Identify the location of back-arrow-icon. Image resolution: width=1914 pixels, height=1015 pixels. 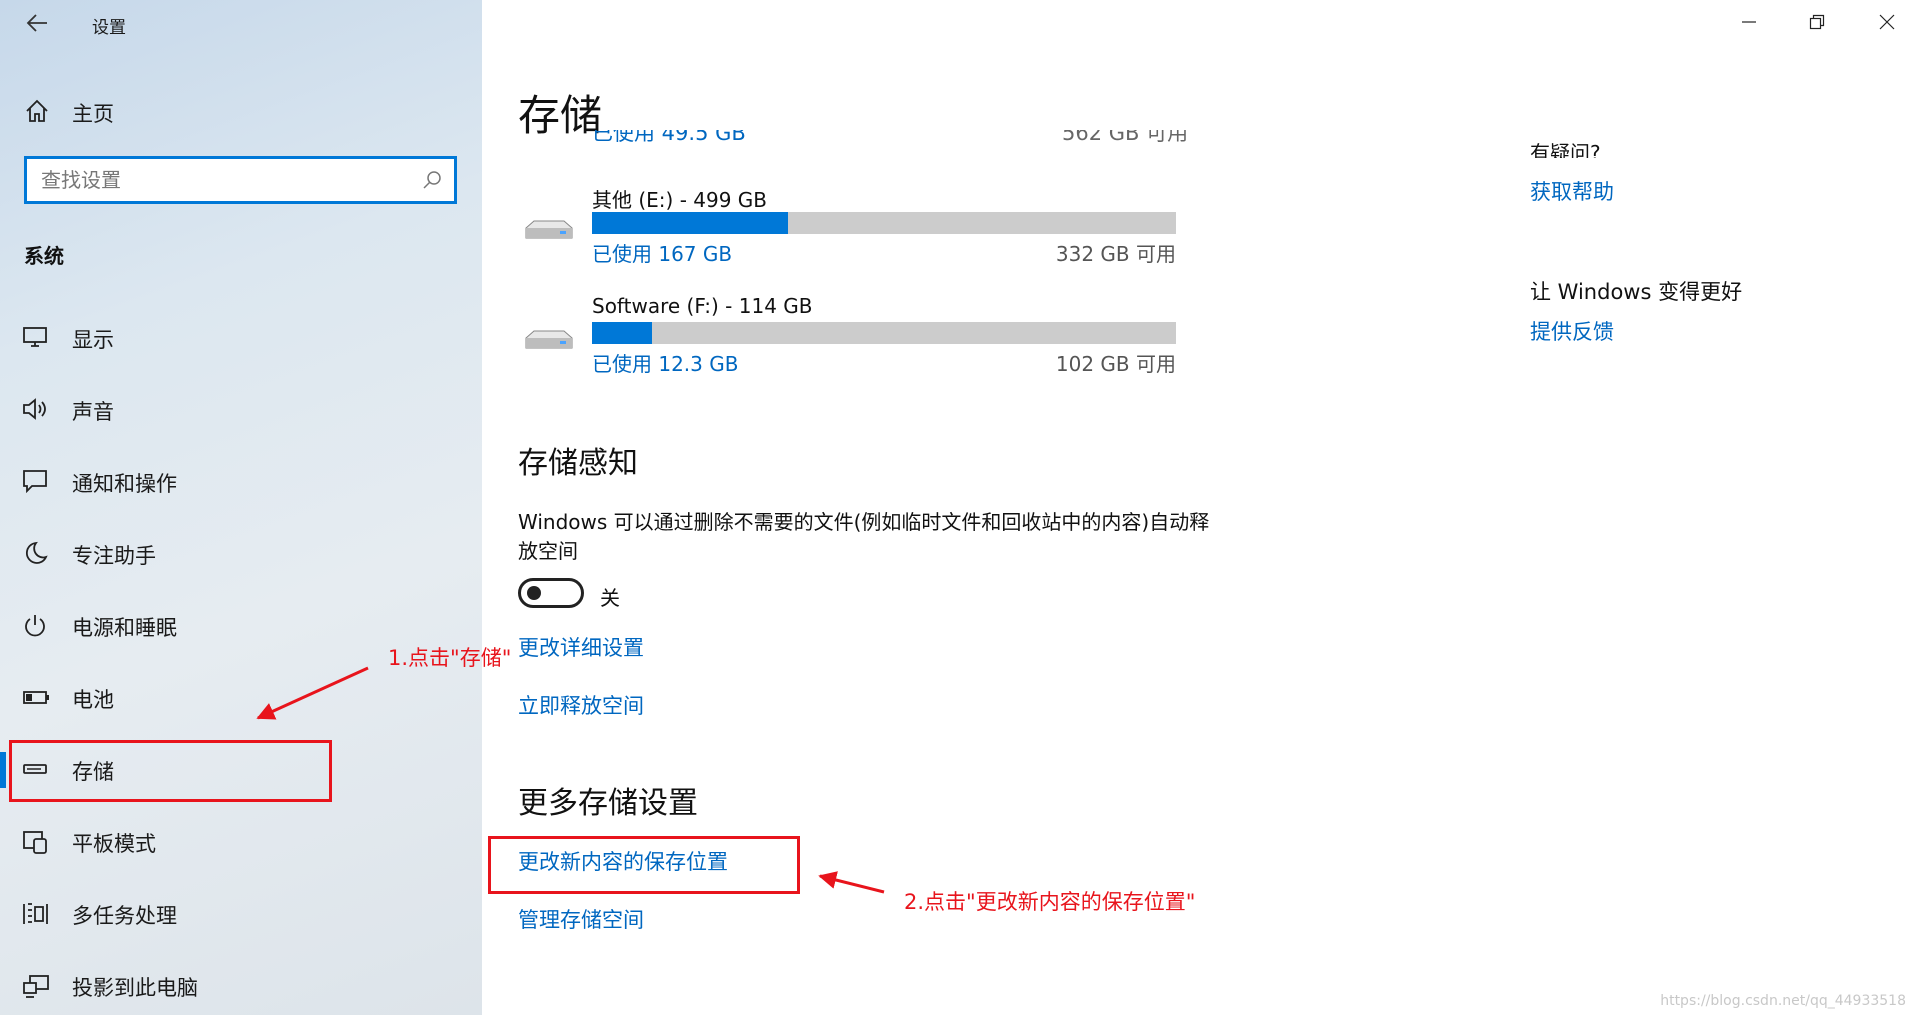
(37, 25).